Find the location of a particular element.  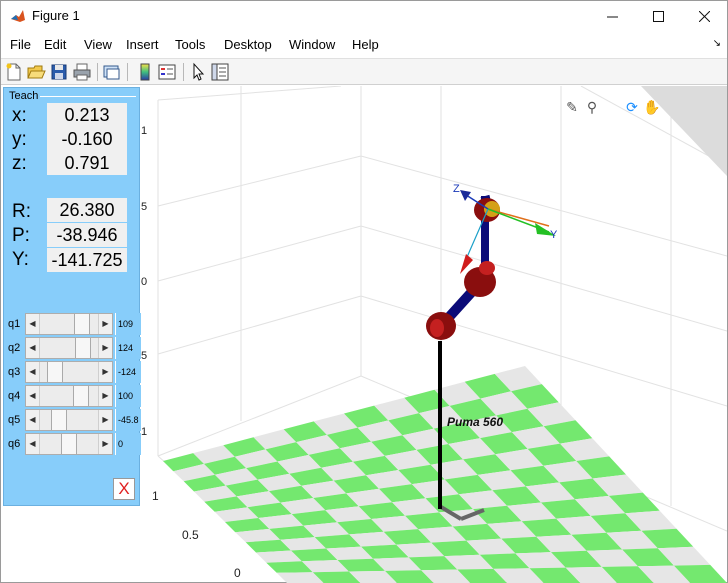

dock-arrow-icon: ↘ is located at coordinates (717, 43).